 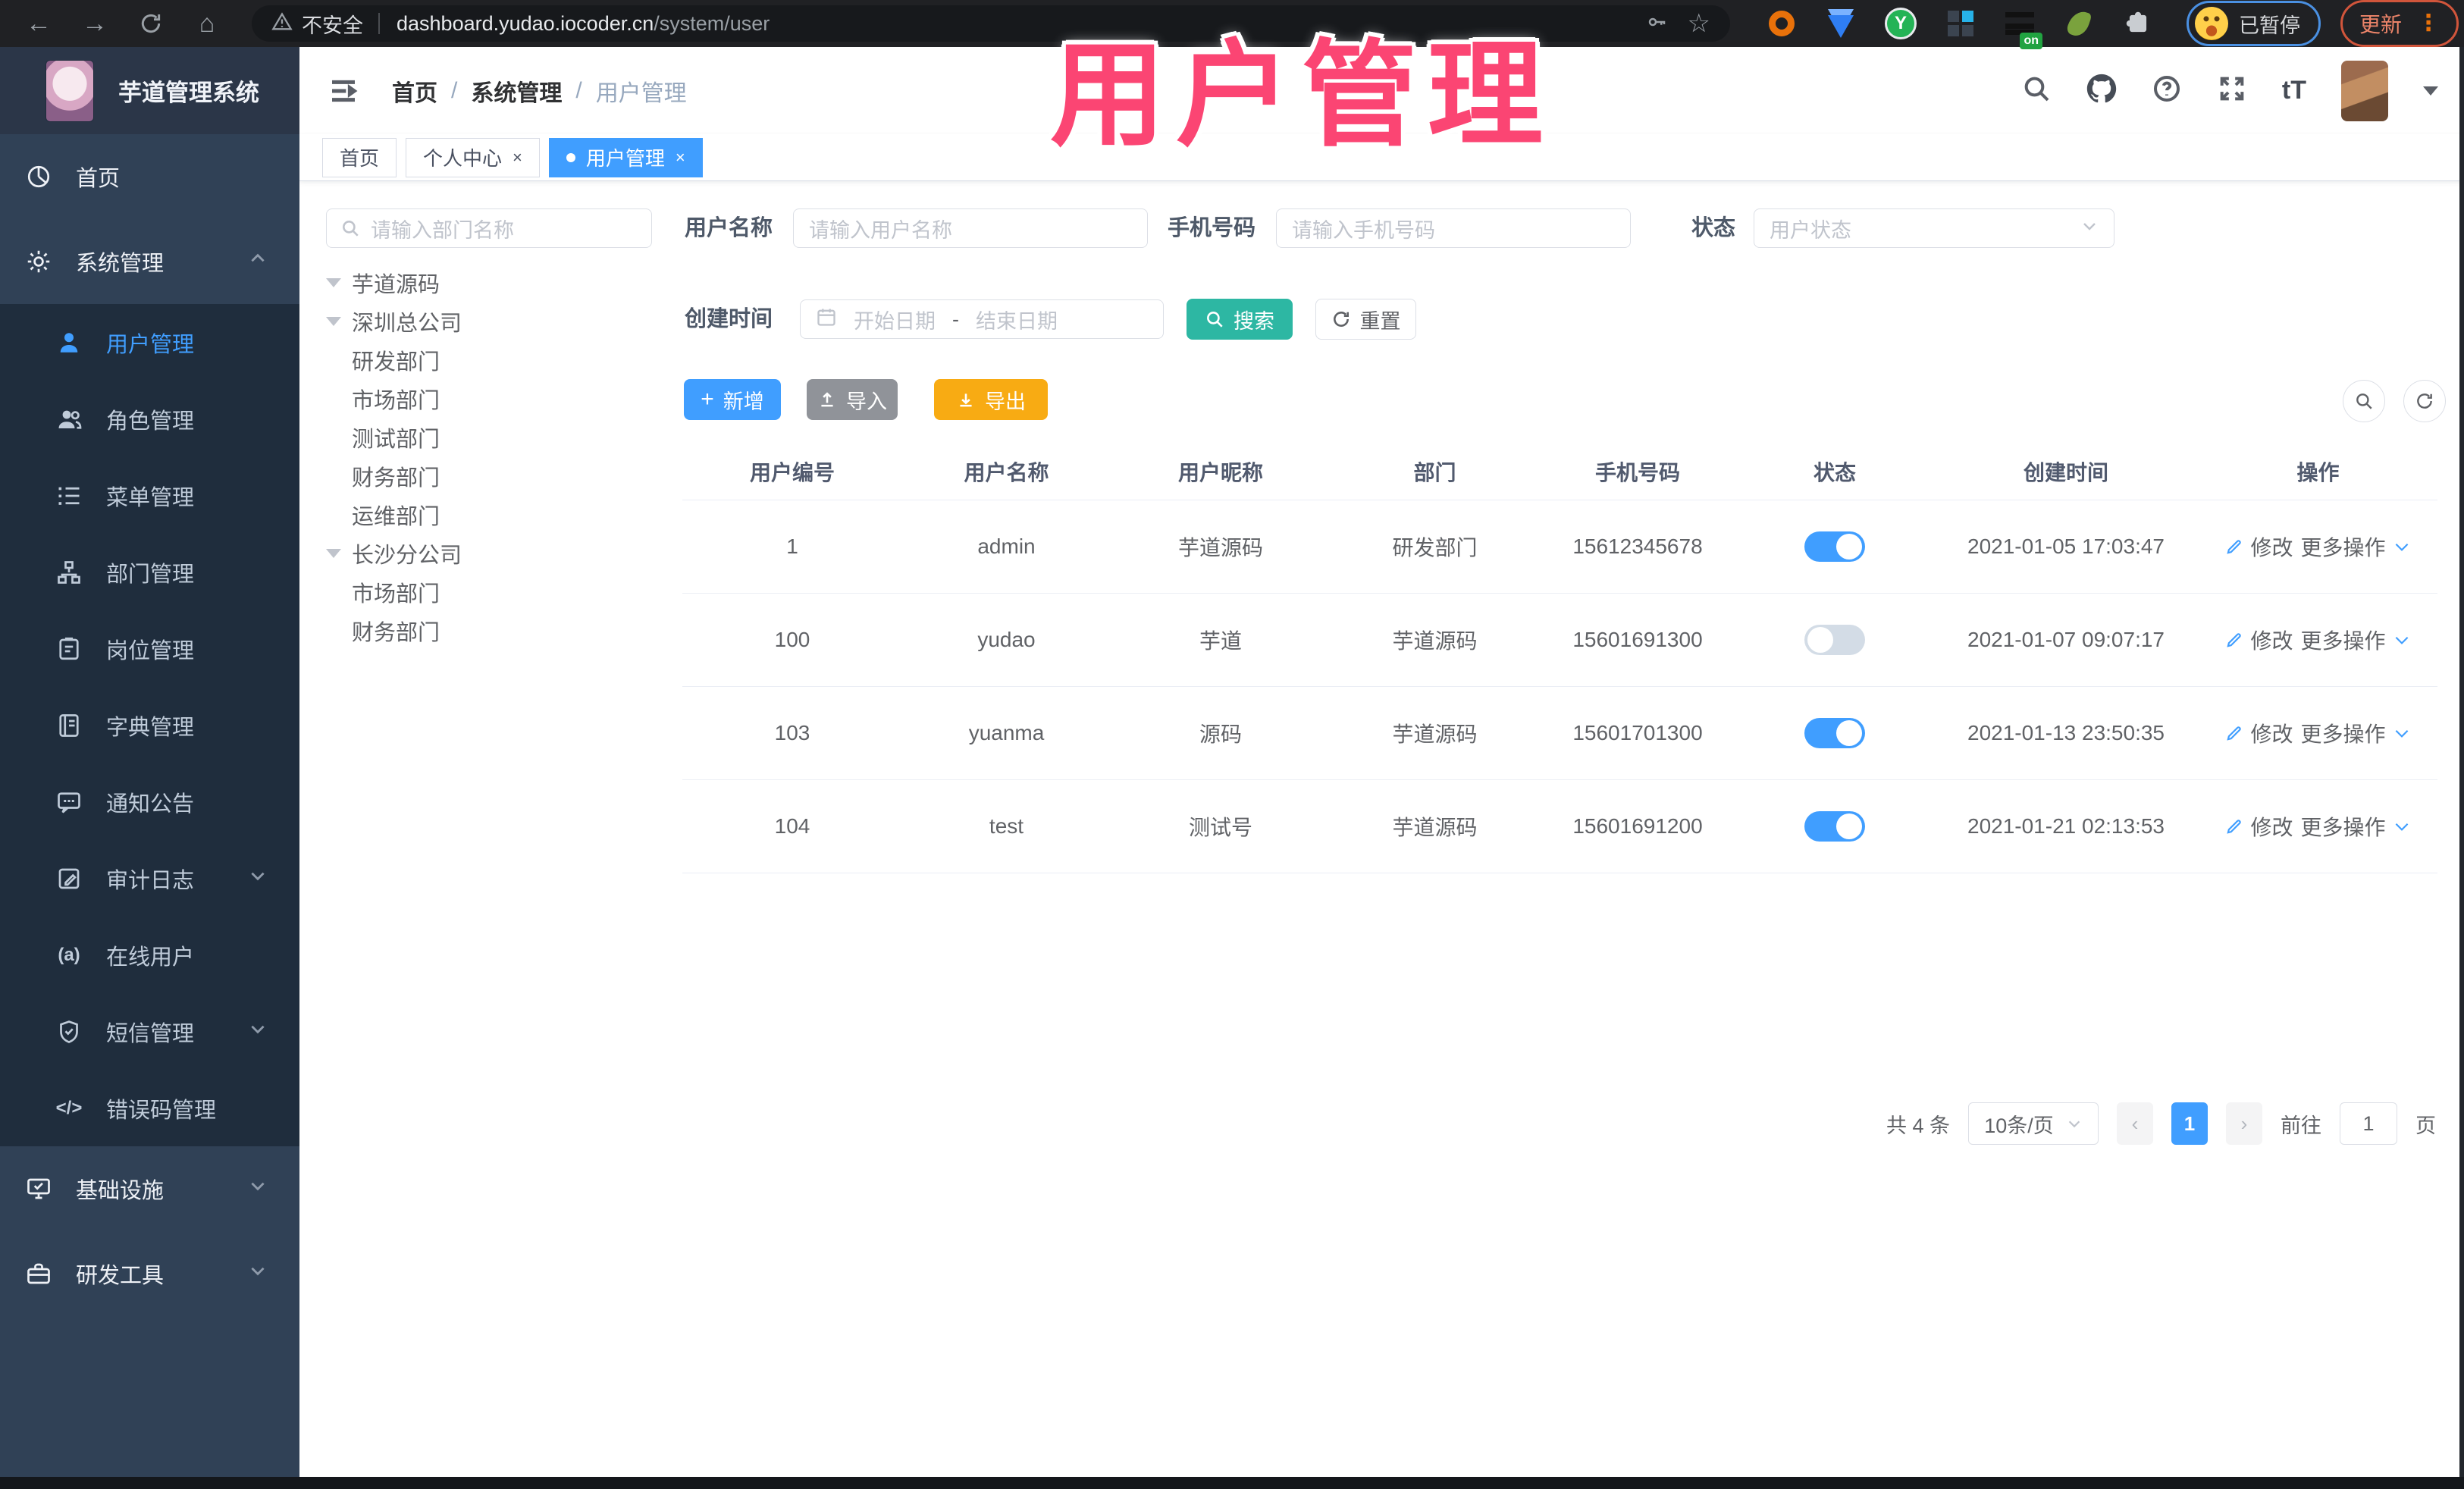 I want to click on extension-ring-icon, so click(x=1782, y=23).